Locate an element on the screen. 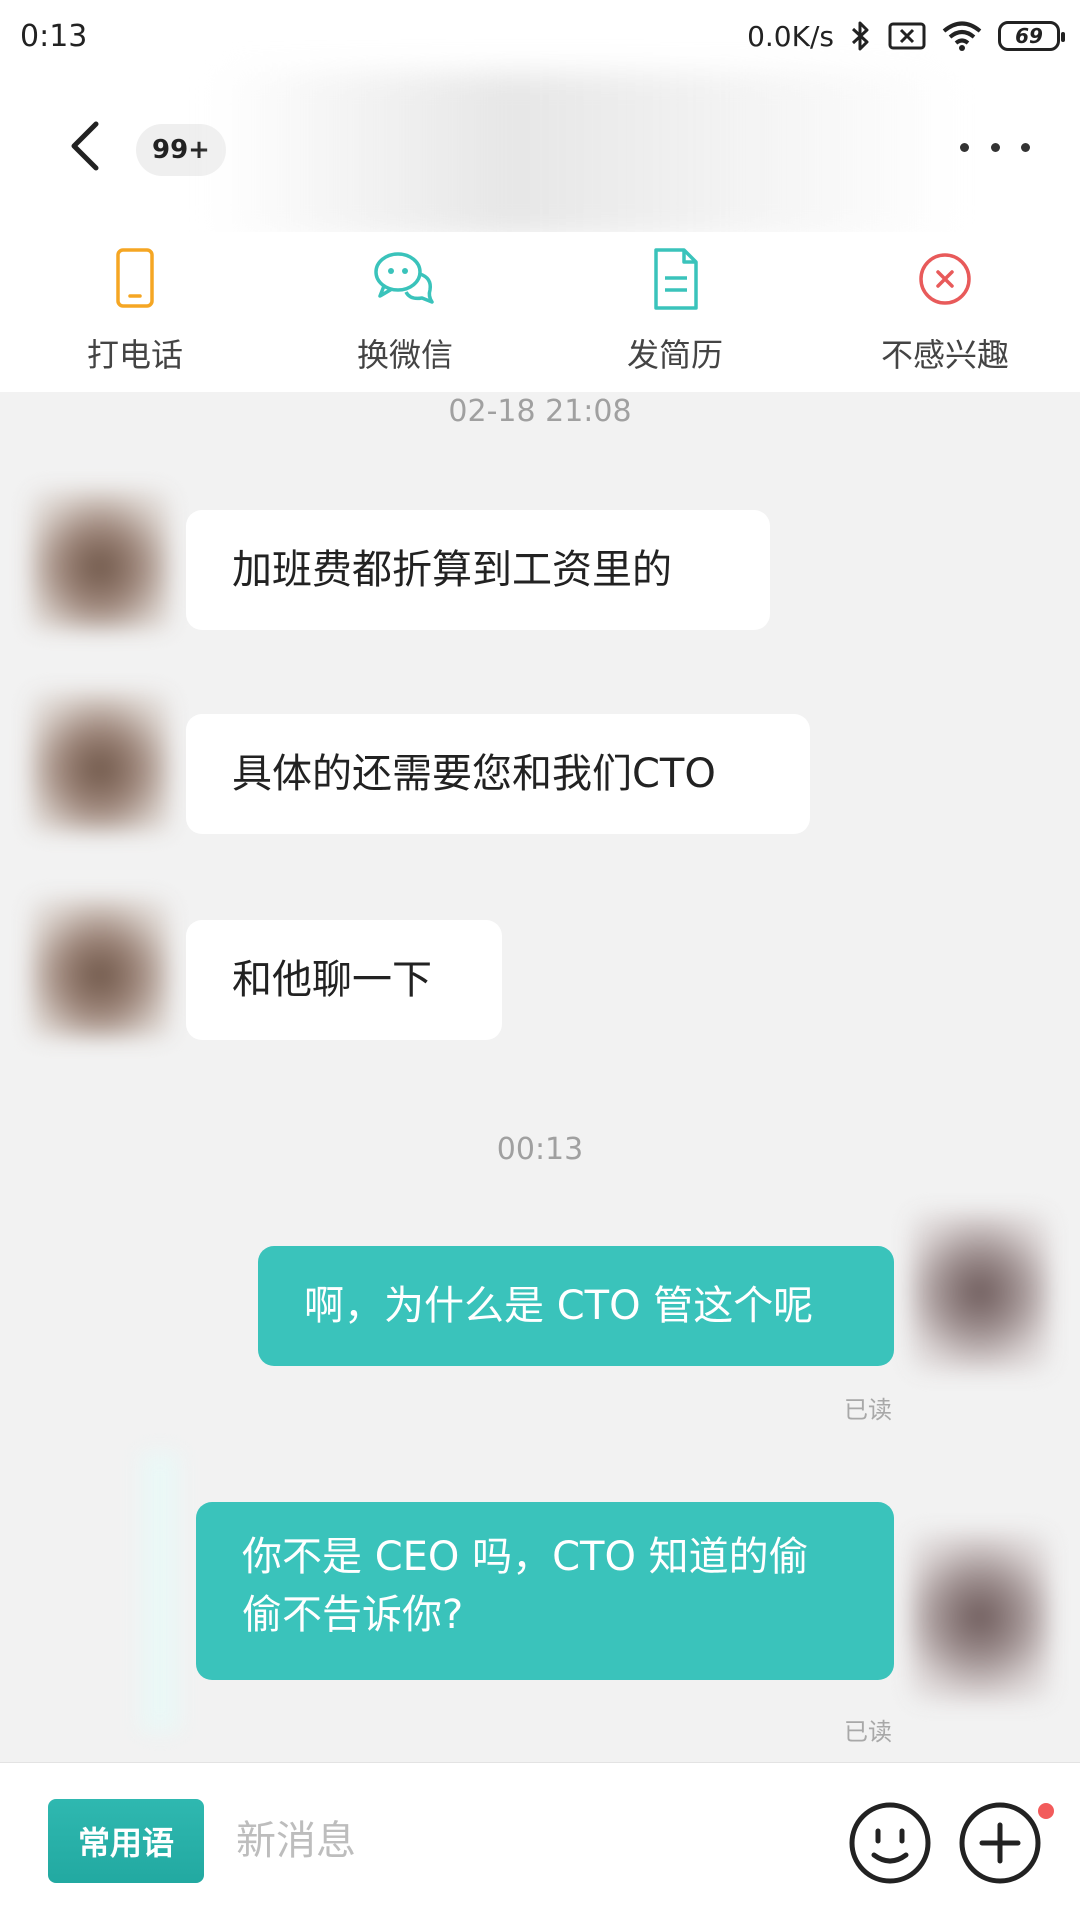 Image resolution: width=1080 pixels, height=1920 pixels. incoming-message: 加班费都折算到工资里的 is located at coordinates (478, 570).